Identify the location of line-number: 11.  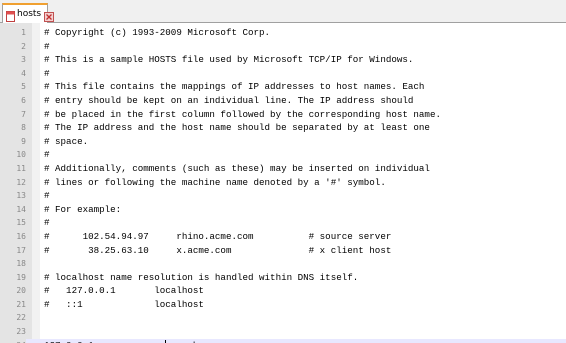
(21, 168).